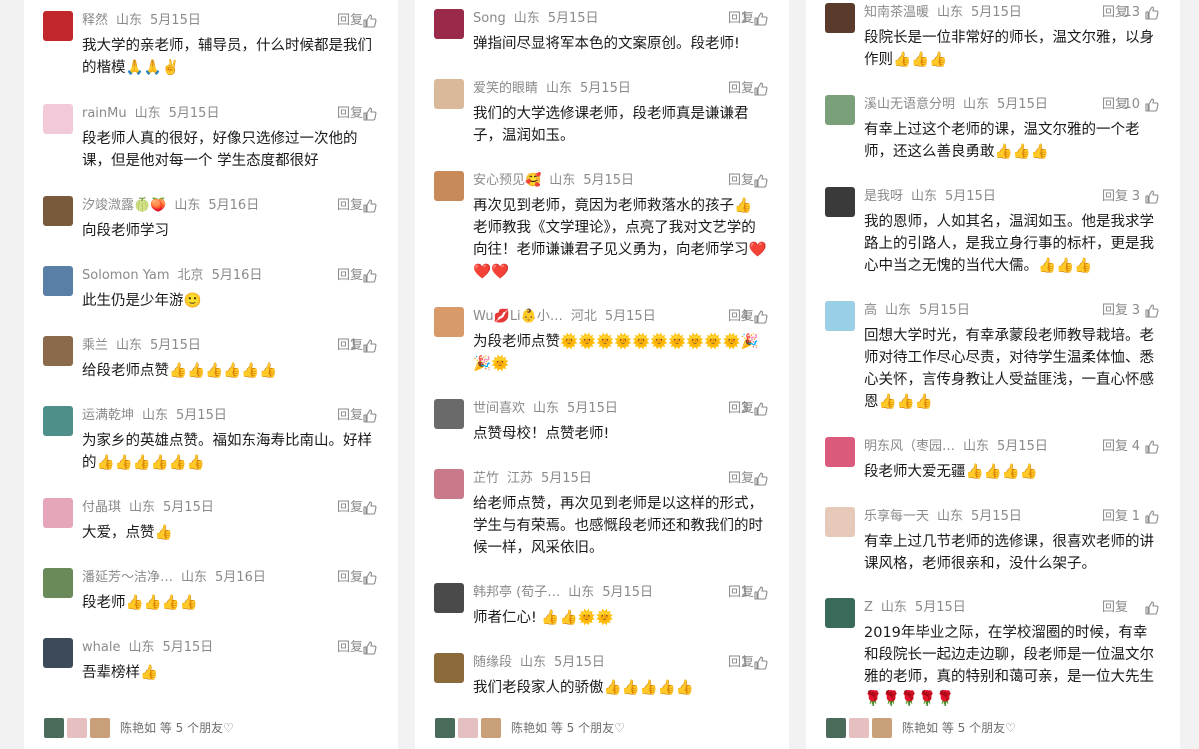  I want to click on commenter-name: 安心预见🥰, so click(507, 180).